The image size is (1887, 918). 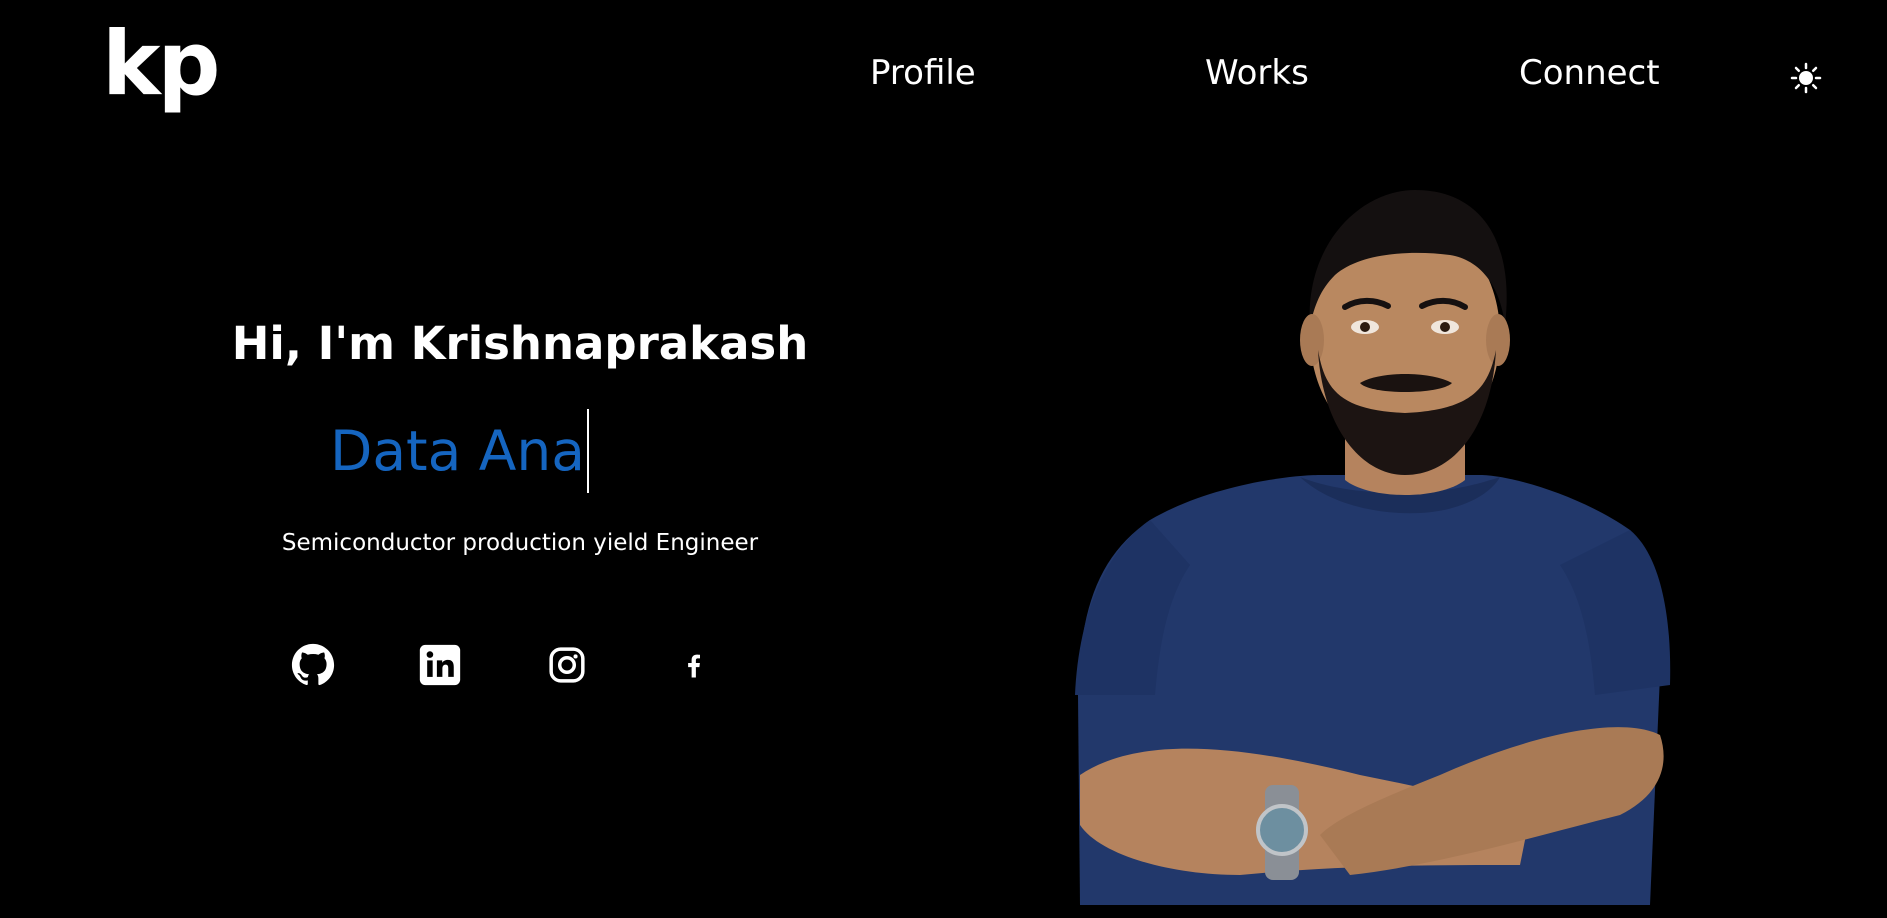 I want to click on github-icon, so click(x=313, y=664).